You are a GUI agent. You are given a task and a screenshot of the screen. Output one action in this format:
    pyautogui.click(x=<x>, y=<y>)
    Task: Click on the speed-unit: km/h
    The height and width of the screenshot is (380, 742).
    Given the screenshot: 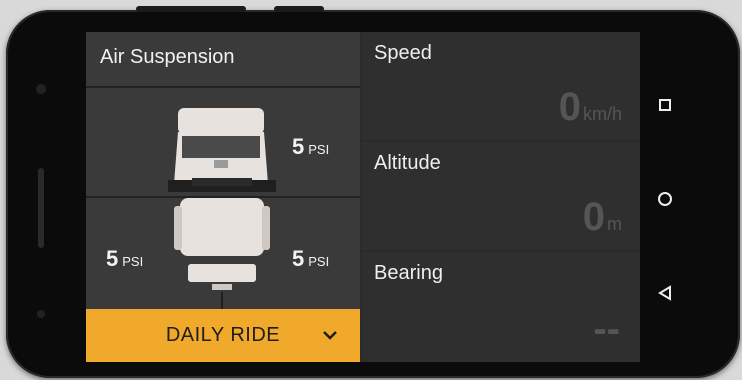 What is the action you would take?
    pyautogui.click(x=602, y=114)
    